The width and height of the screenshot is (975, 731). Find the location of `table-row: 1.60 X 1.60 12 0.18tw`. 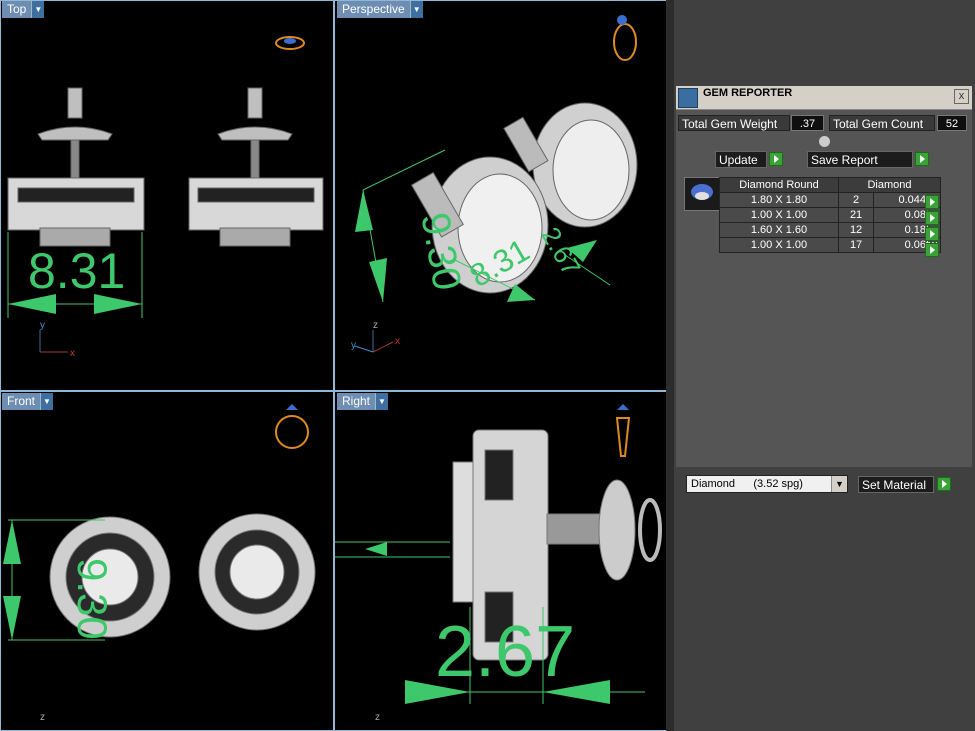

table-row: 1.60 X 1.60 12 0.18tw is located at coordinates (830, 230).